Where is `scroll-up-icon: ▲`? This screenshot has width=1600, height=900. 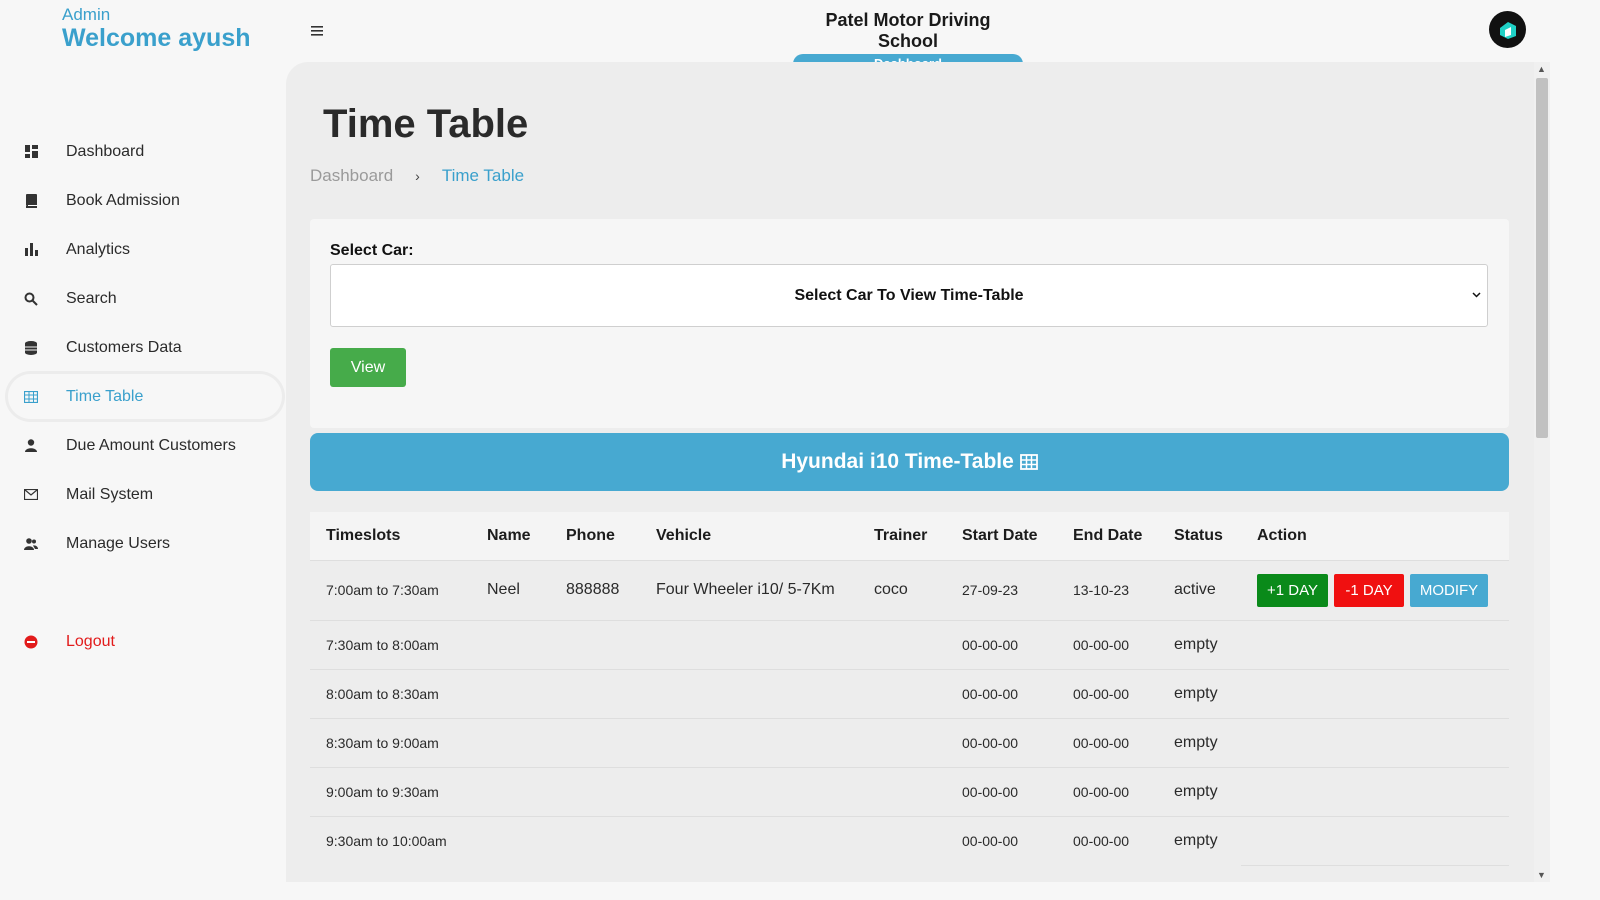 scroll-up-icon: ▲ is located at coordinates (1541, 69).